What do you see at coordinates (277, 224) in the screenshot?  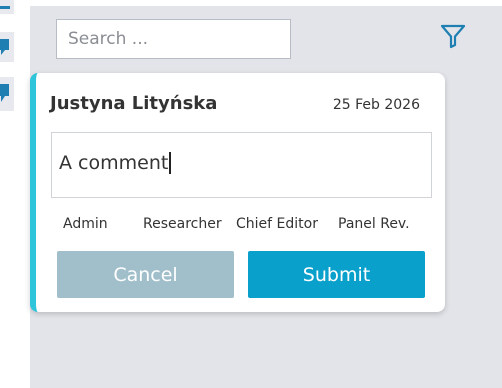 I see `role-chief-editor: Chief Editor` at bounding box center [277, 224].